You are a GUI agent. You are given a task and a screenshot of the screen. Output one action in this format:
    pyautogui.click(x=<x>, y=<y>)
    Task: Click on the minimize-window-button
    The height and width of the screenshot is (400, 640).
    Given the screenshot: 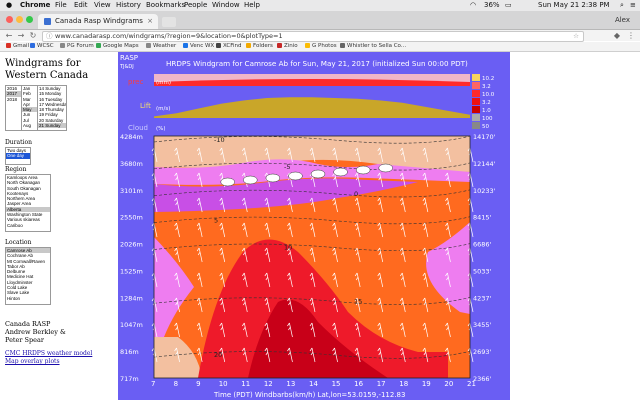 What is the action you would take?
    pyautogui.click(x=19, y=19)
    